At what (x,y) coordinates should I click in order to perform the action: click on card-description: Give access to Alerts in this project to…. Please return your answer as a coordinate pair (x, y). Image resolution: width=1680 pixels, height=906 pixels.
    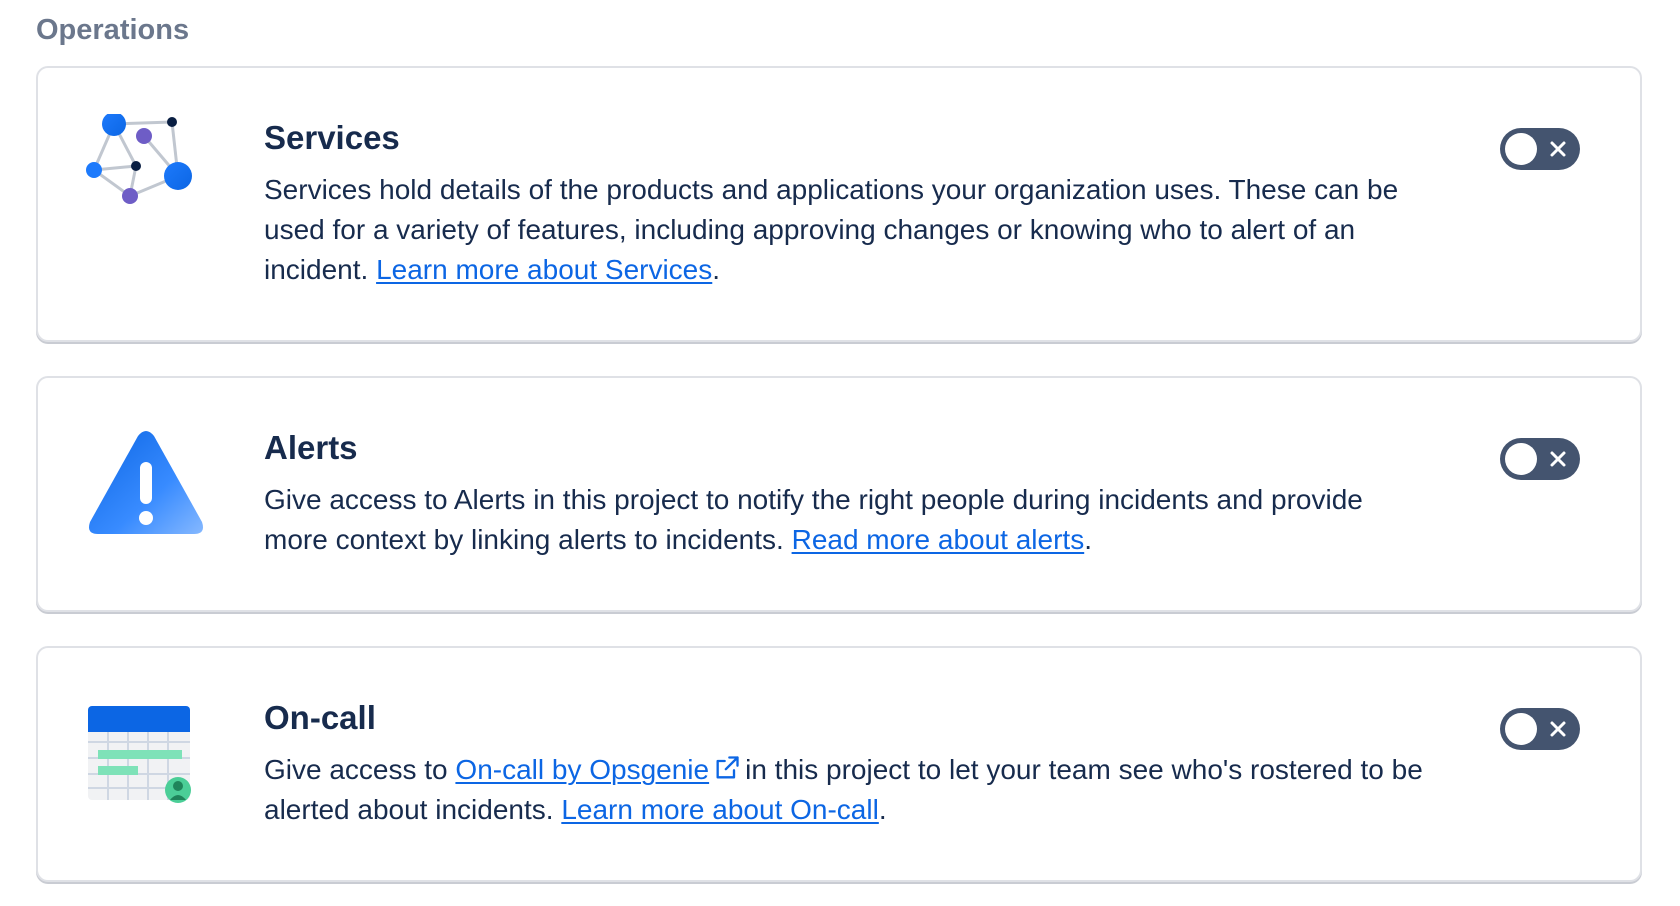
    Looking at the image, I should click on (844, 520).